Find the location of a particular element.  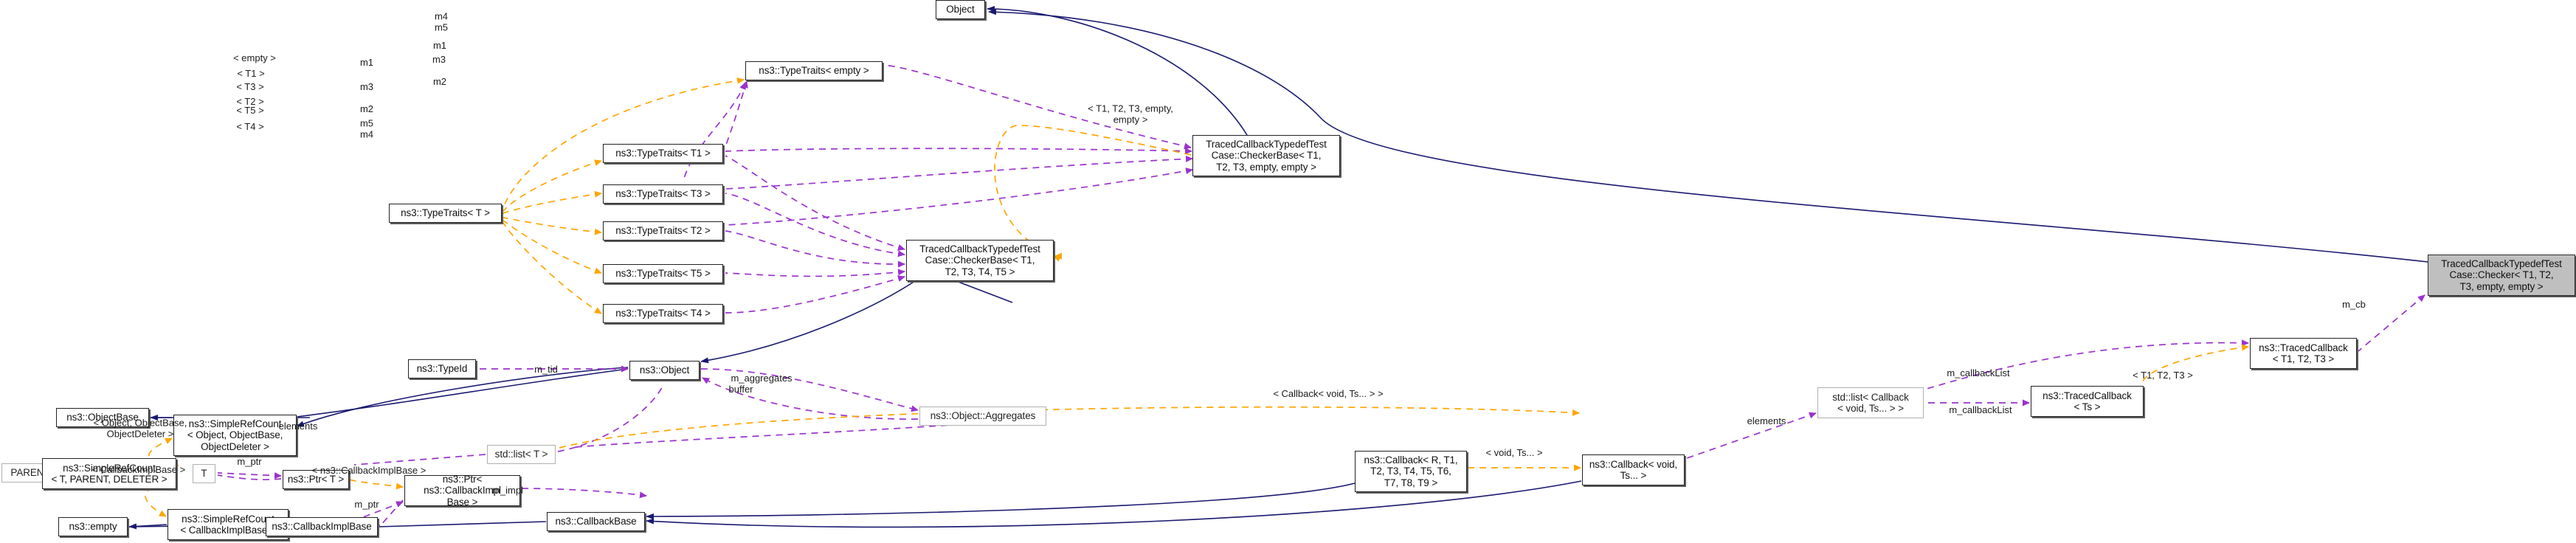

class-node-tt_empty: ns3::TypeTraits< empty > is located at coordinates (814, 70).